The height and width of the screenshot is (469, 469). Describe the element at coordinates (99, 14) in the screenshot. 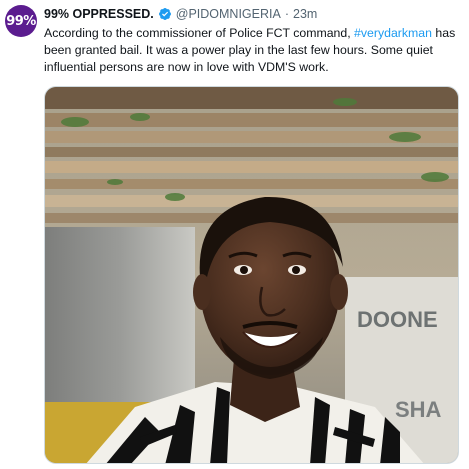

I see `display-name: 99% OPPRESSED.` at that location.